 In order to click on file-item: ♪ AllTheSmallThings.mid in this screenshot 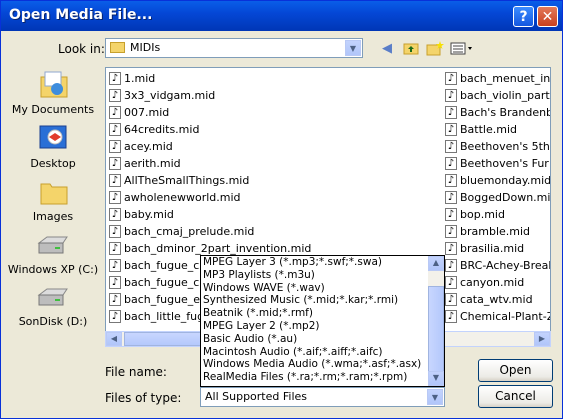, I will do `click(210, 180)`.